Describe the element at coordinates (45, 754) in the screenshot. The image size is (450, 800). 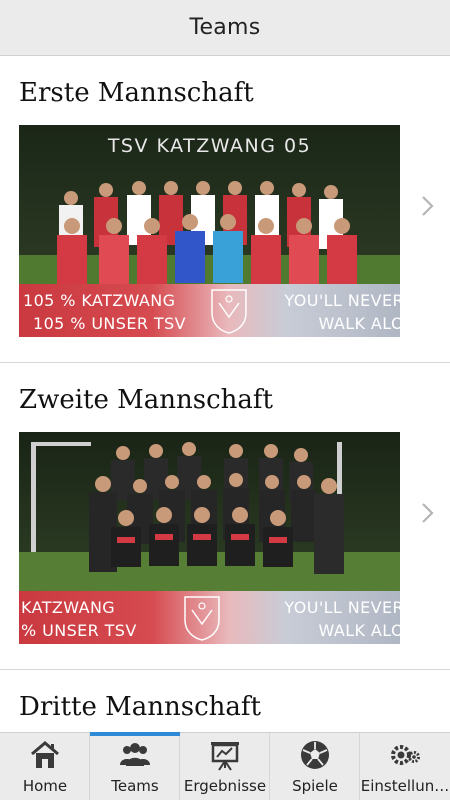
I see `house-icon` at that location.